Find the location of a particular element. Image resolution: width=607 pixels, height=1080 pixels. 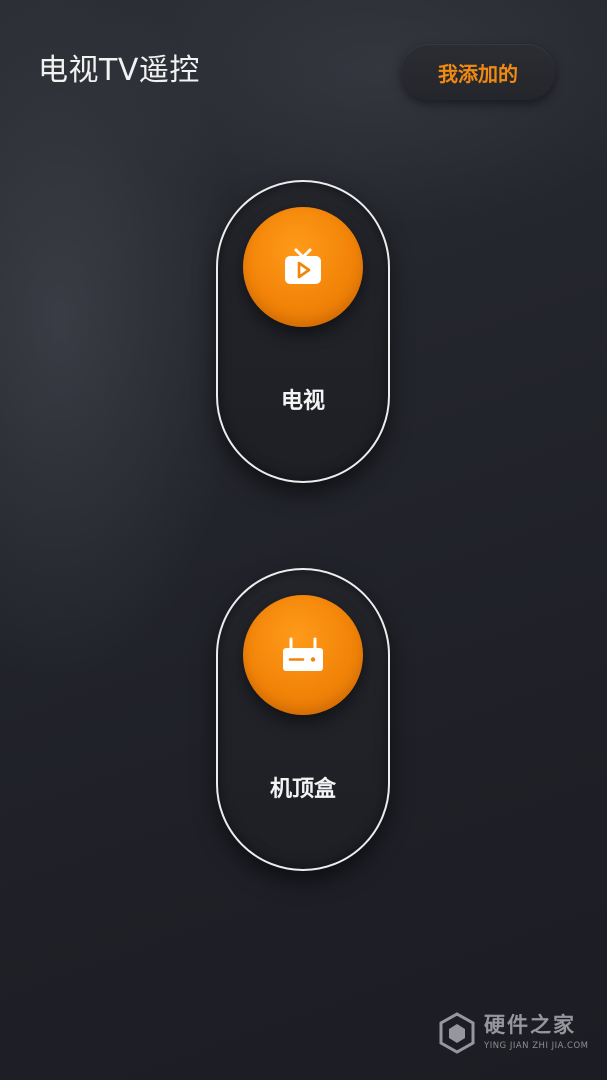

set-top-box-icon is located at coordinates (303, 654).